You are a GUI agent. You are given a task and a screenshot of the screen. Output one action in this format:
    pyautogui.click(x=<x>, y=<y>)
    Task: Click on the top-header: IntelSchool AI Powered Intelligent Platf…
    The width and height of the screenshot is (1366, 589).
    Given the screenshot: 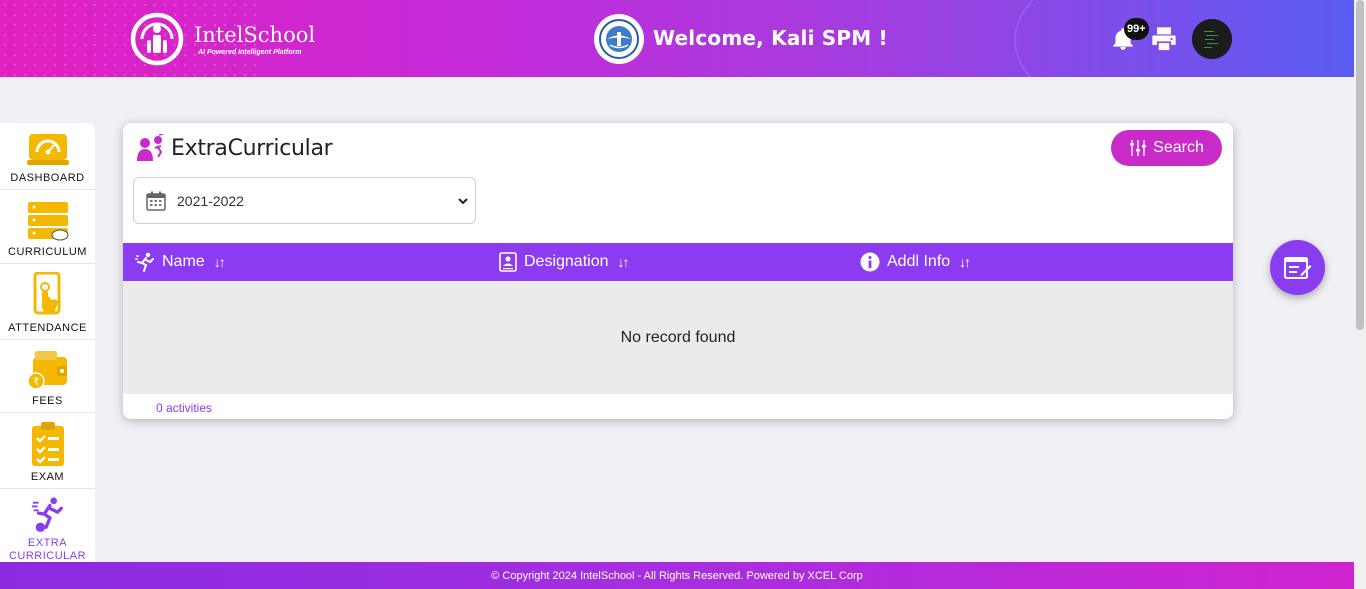 What is the action you would take?
    pyautogui.click(x=677, y=38)
    